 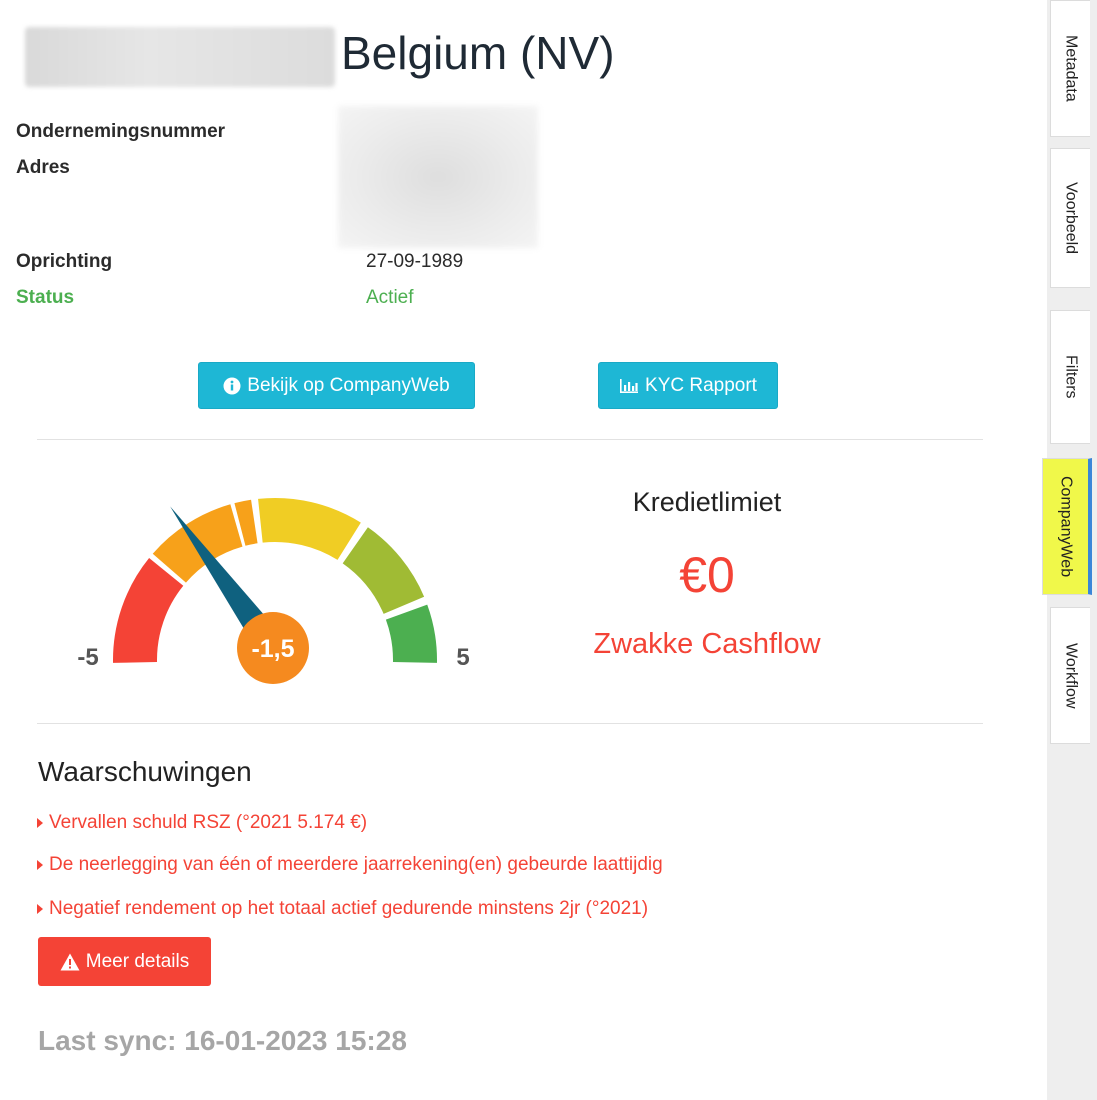 What do you see at coordinates (43, 167) in the screenshot?
I see `label-adres: Adres` at bounding box center [43, 167].